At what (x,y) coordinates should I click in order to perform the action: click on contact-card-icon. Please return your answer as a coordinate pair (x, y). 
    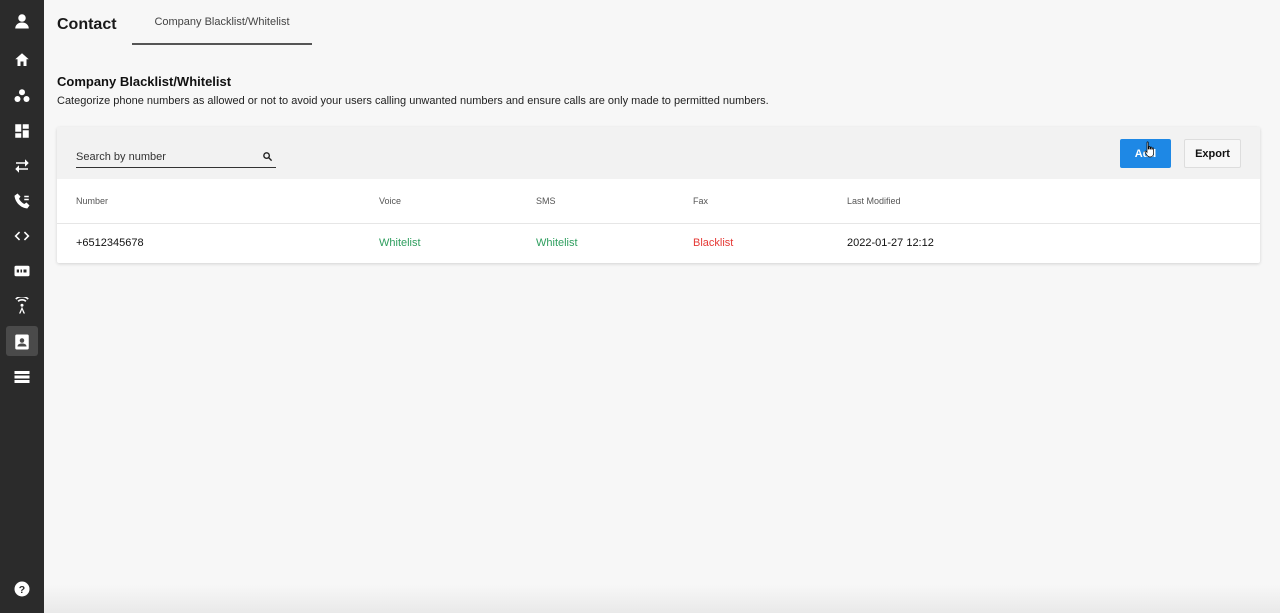
    Looking at the image, I should click on (22, 342).